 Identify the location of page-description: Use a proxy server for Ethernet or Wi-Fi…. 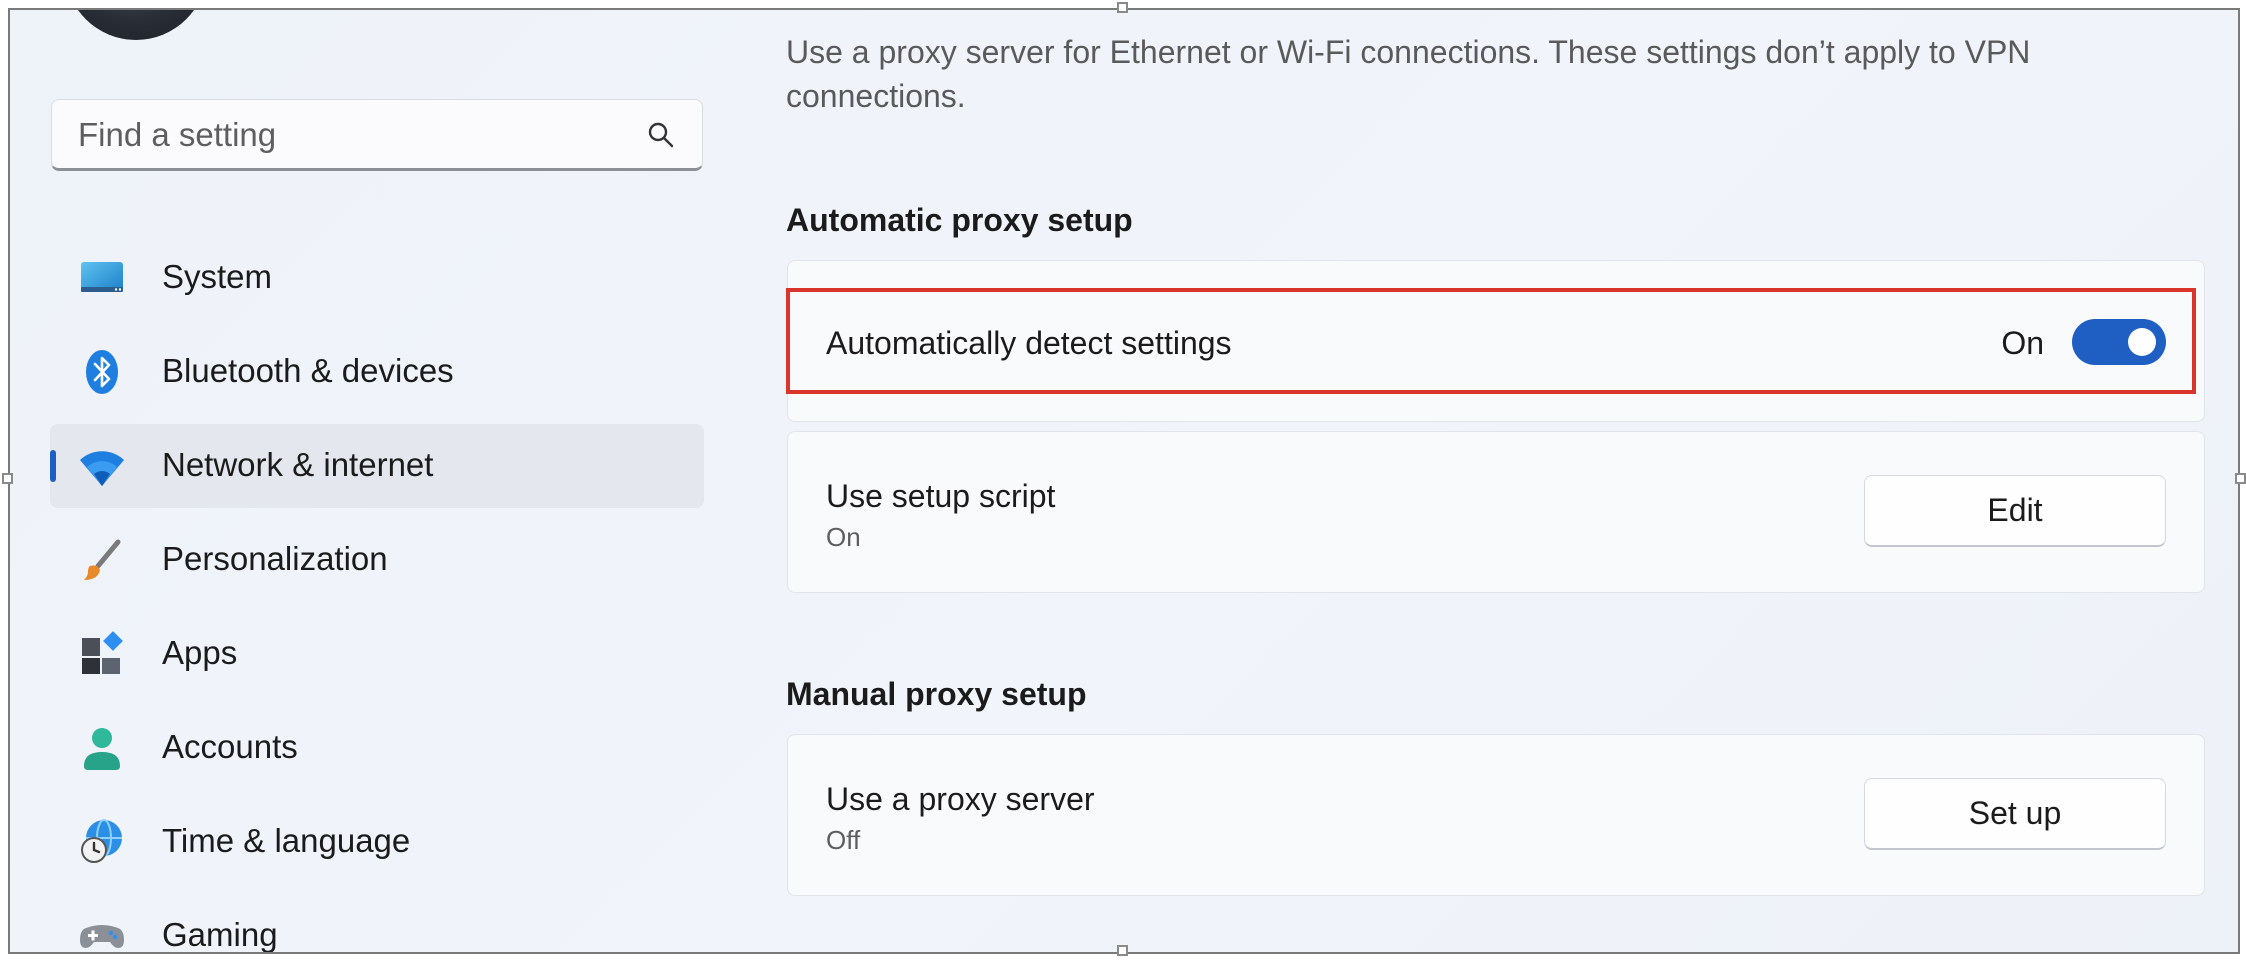
(1408, 74).